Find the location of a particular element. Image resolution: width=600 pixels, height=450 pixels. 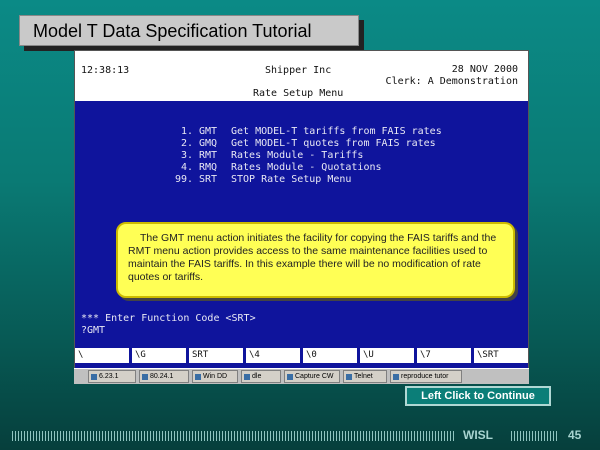

function-key-4: \4 is located at coordinates (274, 355).